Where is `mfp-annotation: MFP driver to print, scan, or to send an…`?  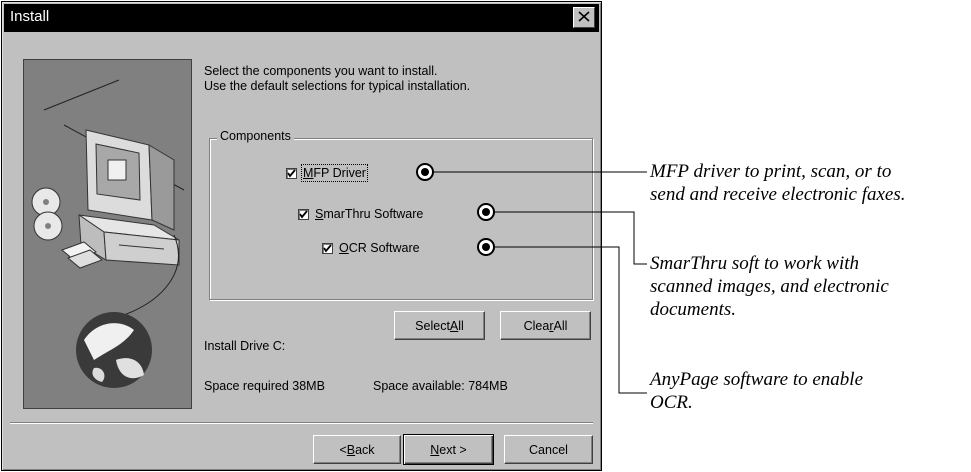
mfp-annotation: MFP driver to print, scan, or to send an… is located at coordinates (778, 183).